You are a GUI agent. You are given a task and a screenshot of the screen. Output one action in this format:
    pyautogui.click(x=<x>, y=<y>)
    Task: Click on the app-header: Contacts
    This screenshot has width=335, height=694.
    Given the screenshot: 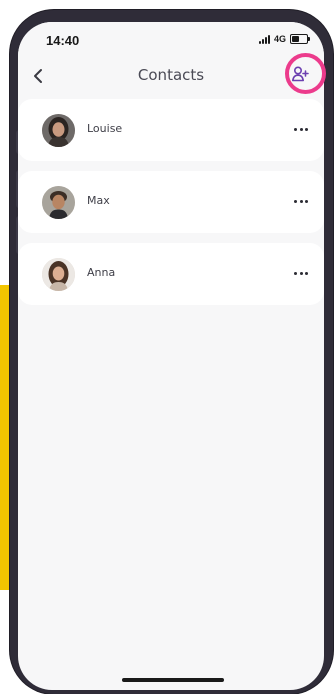 What is the action you would take?
    pyautogui.click(x=171, y=76)
    